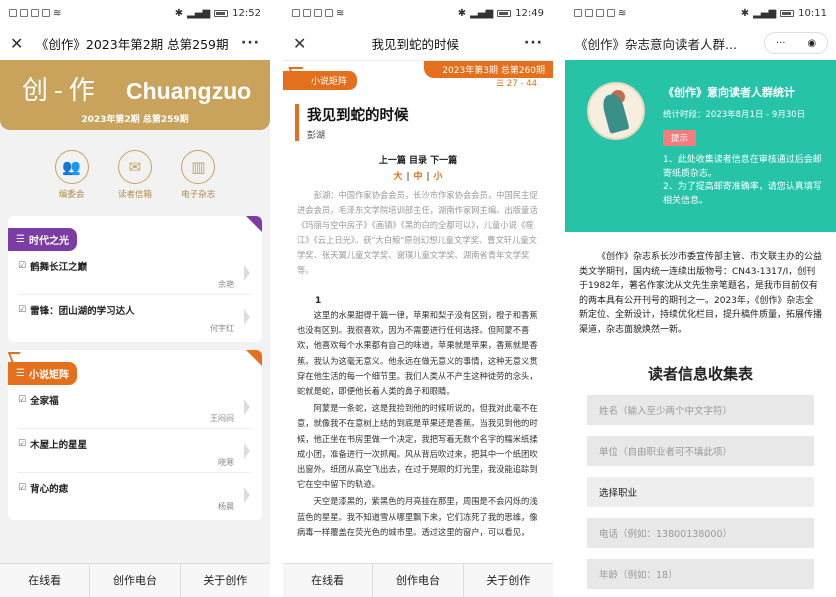 The height and width of the screenshot is (597, 836). What do you see at coordinates (700, 533) in the screenshot?
I see `phone-field: 电话（例如：13800138000）` at bounding box center [700, 533].